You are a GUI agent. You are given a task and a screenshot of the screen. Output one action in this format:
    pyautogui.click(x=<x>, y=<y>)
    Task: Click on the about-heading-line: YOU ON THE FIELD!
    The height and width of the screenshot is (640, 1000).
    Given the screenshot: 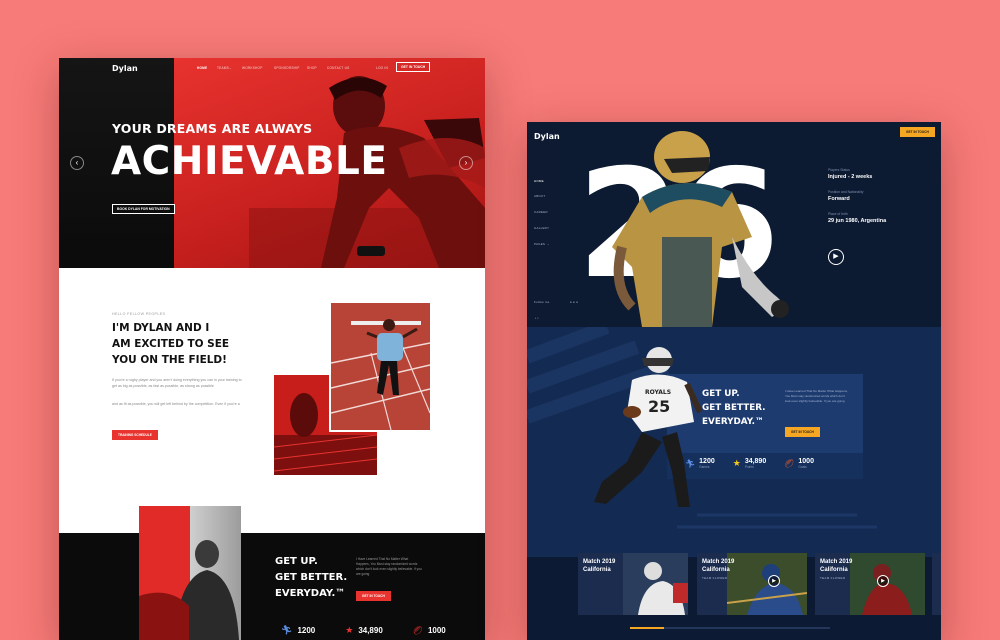 What is the action you would take?
    pyautogui.click(x=169, y=360)
    